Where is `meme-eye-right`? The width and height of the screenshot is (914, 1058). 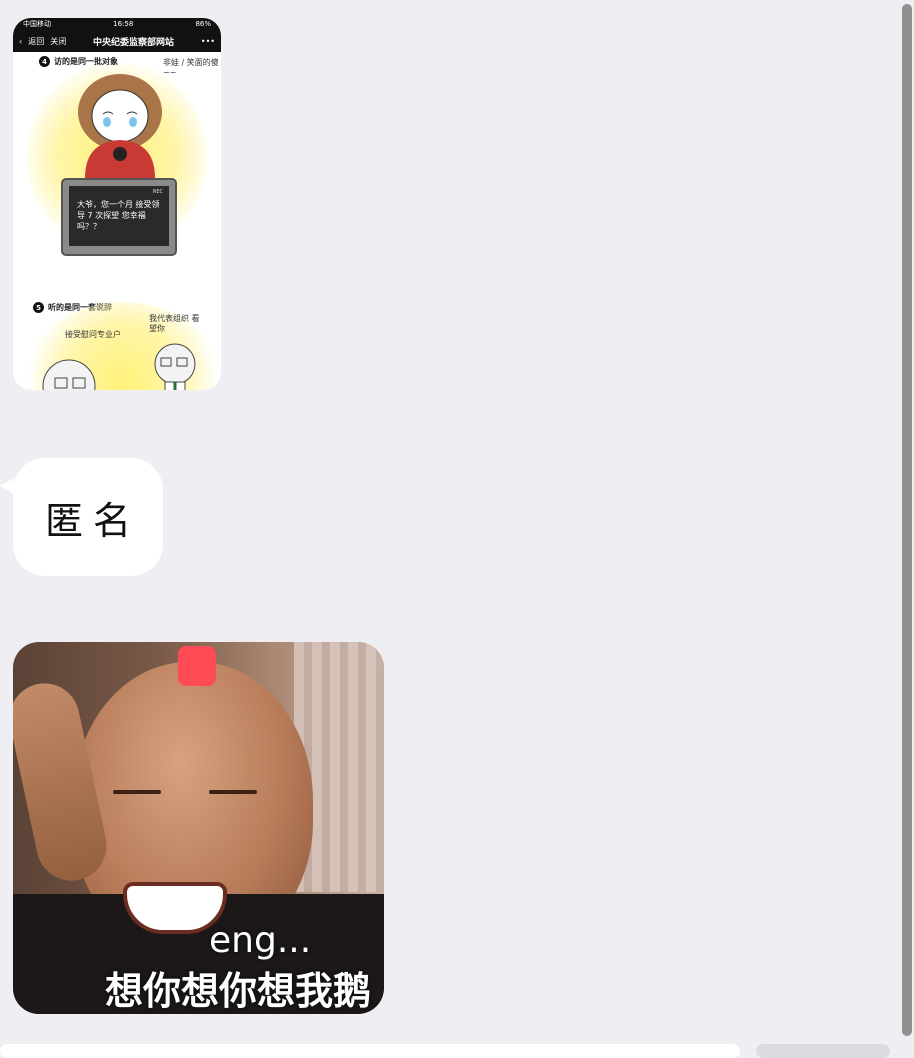 meme-eye-right is located at coordinates (233, 792).